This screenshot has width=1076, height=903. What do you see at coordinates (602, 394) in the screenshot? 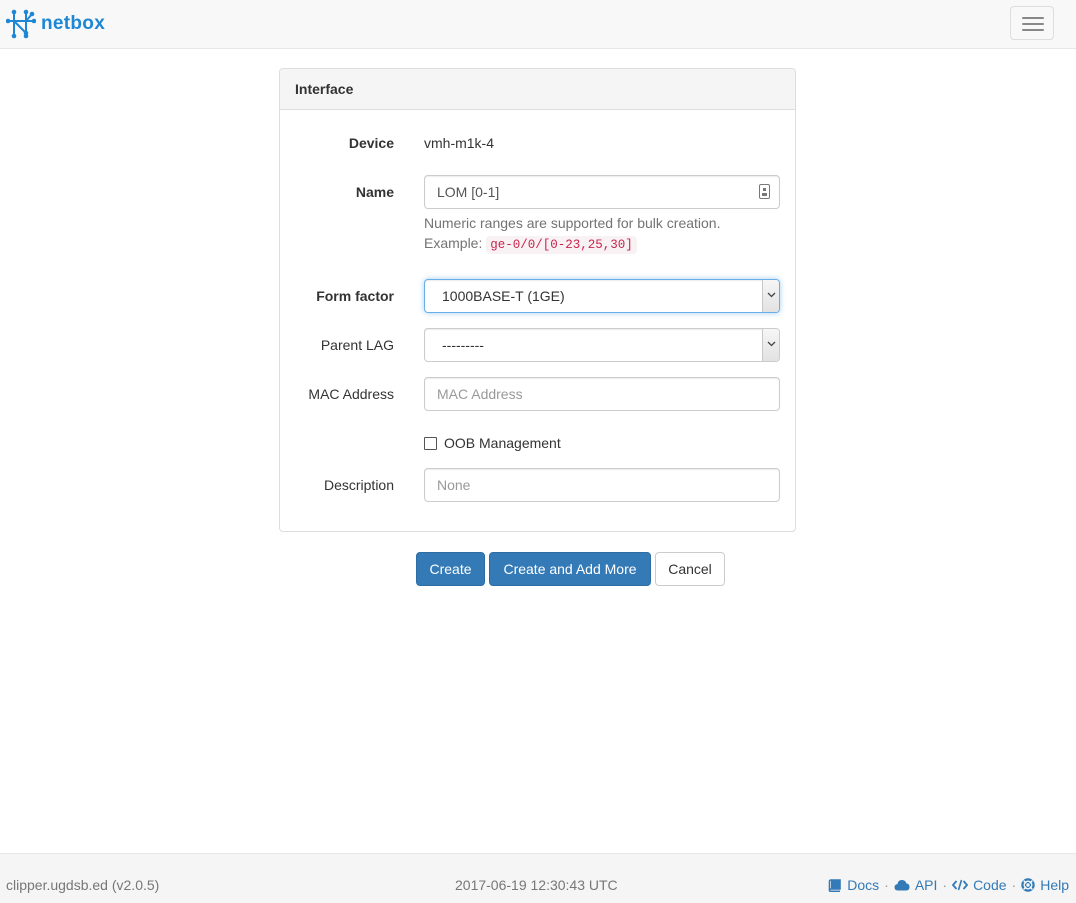
I see `mac-address-input: MAC Address` at bounding box center [602, 394].